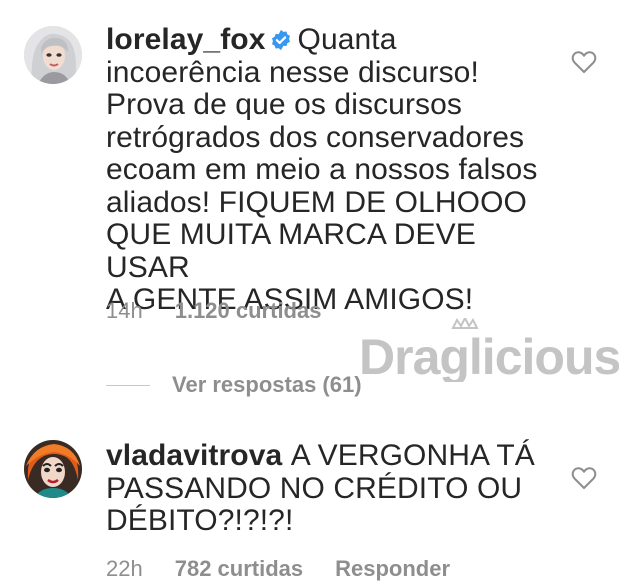  I want to click on comment-meta: 14h 1.120 curtidas, so click(229, 311).